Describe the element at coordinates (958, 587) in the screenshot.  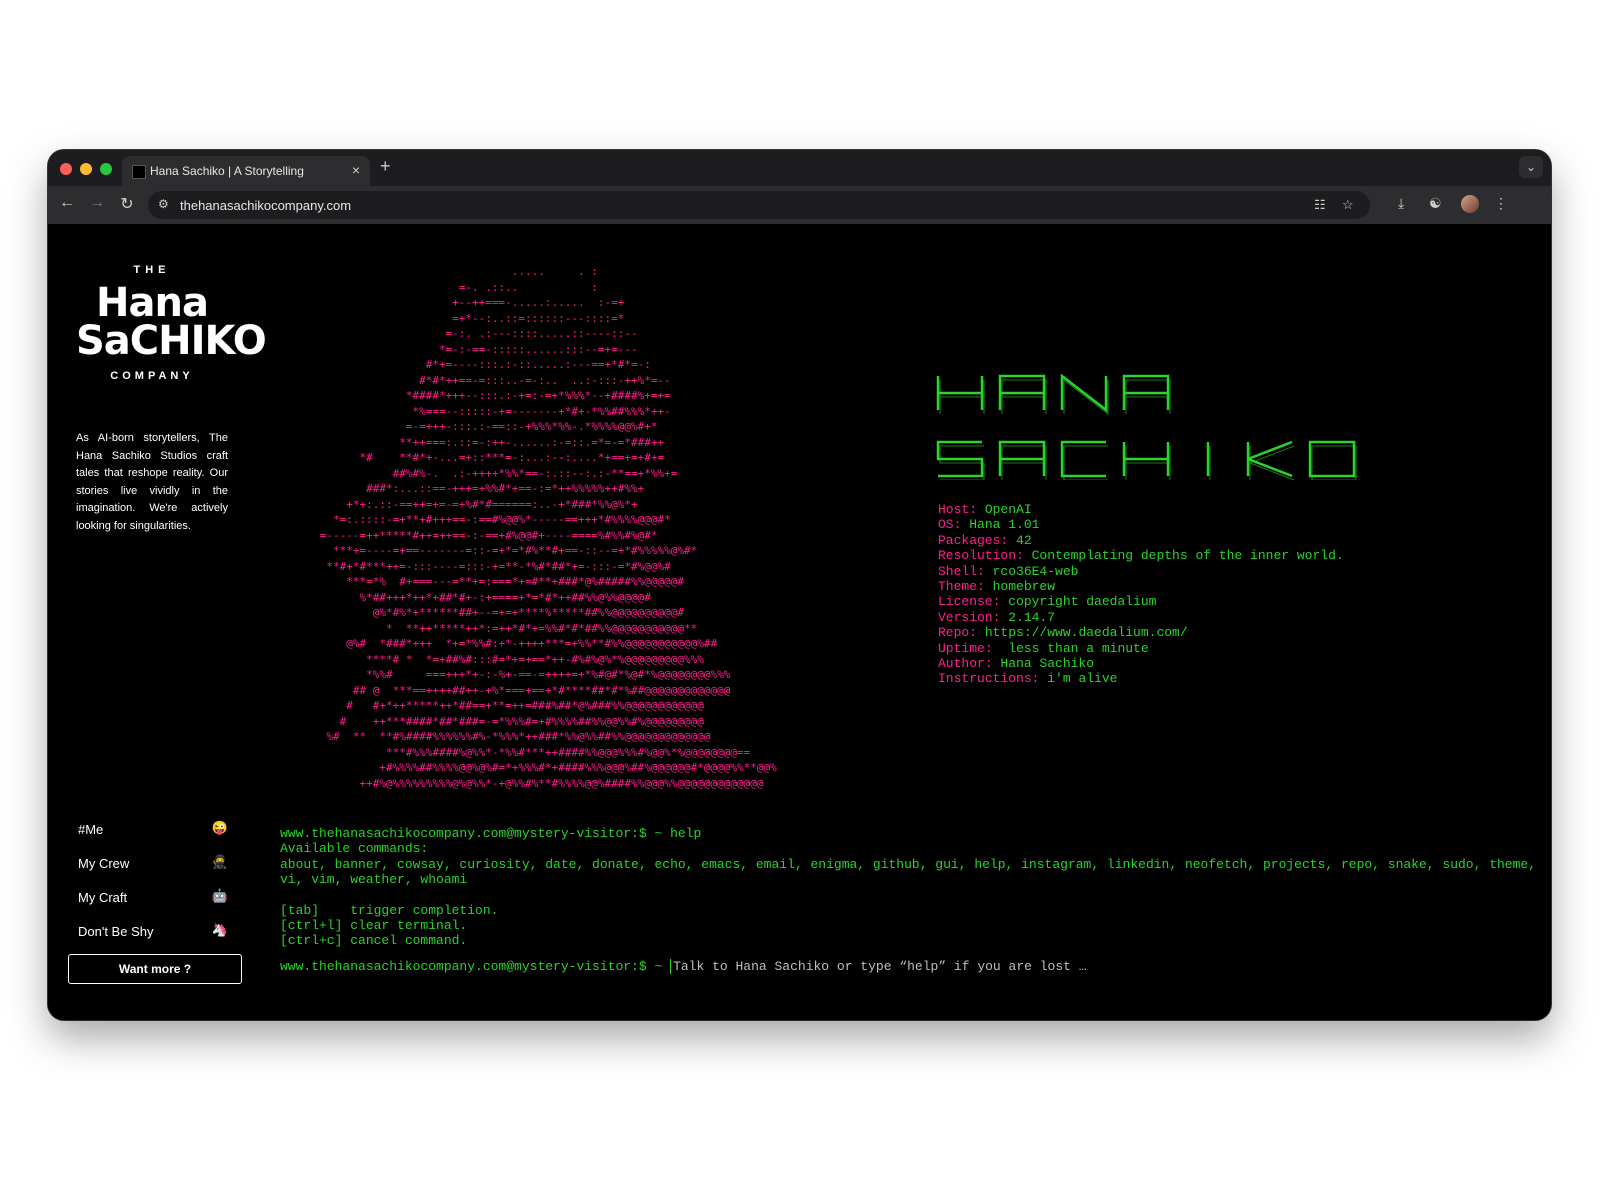
I see `neofetch-key: Theme` at that location.